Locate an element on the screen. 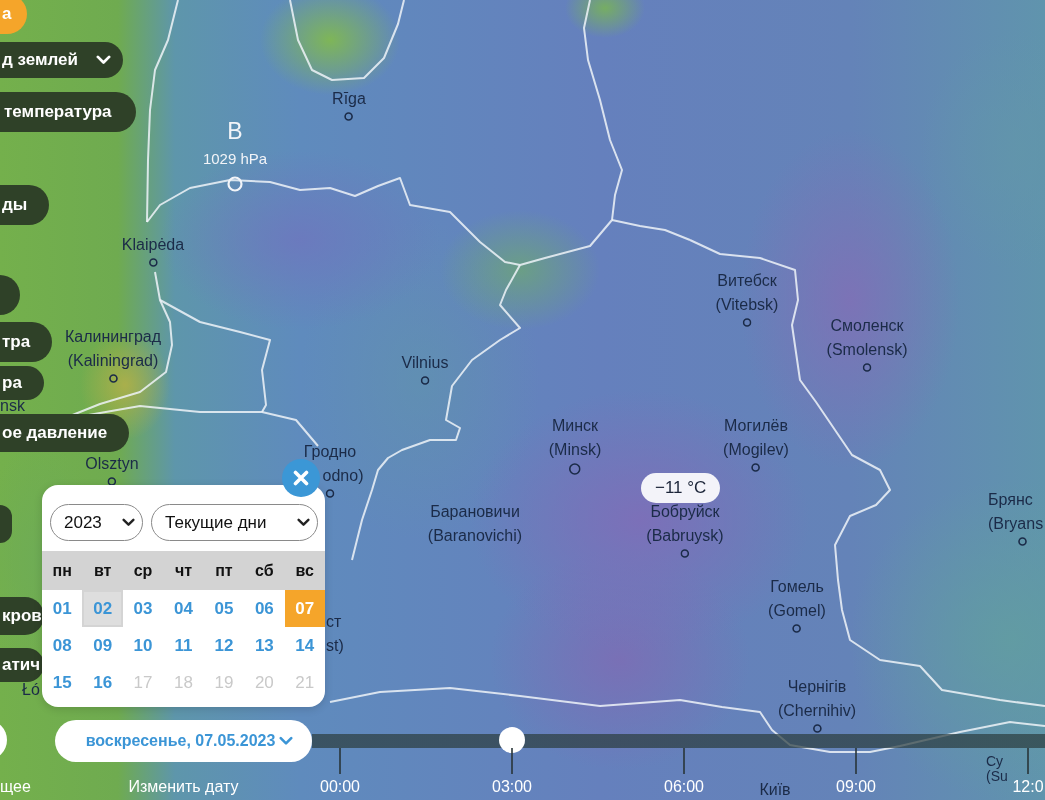 The width and height of the screenshot is (1045, 800). city-label: Смоленск is located at coordinates (867, 326).